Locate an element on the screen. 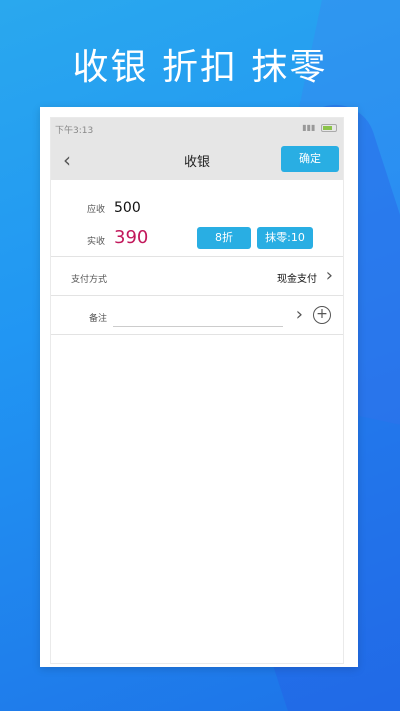 Image resolution: width=400 pixels, height=711 pixels. paid-row: 实收 390 8折 抹零:10 is located at coordinates (197, 239).